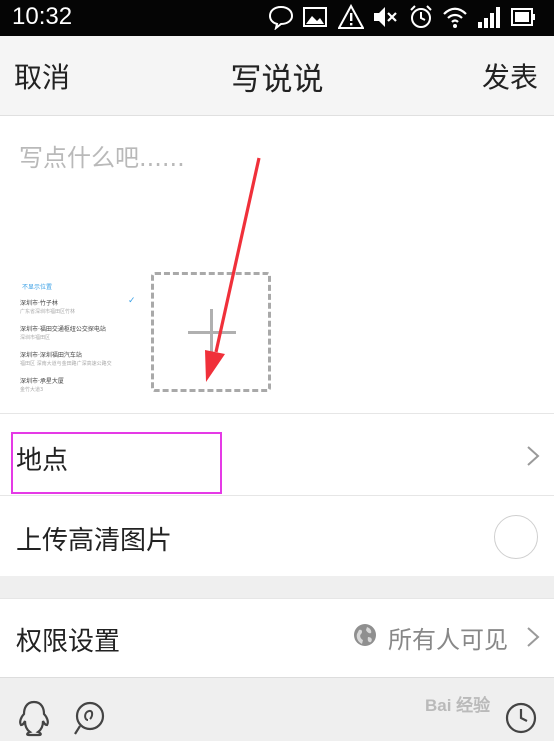 Image resolution: width=554 pixels, height=741 pixels. I want to click on location-preview-item: 深圳市·承星大厦, so click(42, 381).